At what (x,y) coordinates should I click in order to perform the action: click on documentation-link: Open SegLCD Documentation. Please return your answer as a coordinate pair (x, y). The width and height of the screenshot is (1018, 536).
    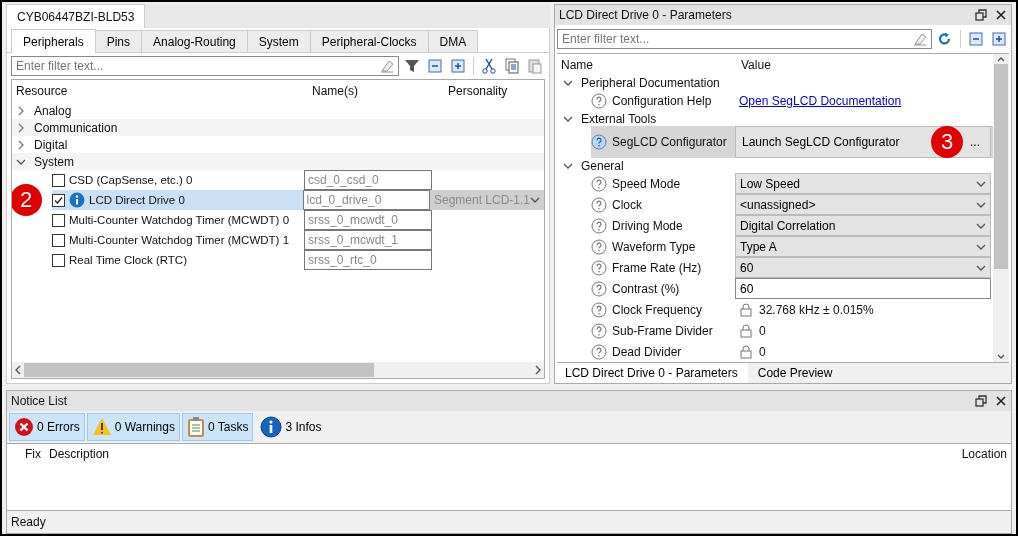
    Looking at the image, I should click on (820, 101).